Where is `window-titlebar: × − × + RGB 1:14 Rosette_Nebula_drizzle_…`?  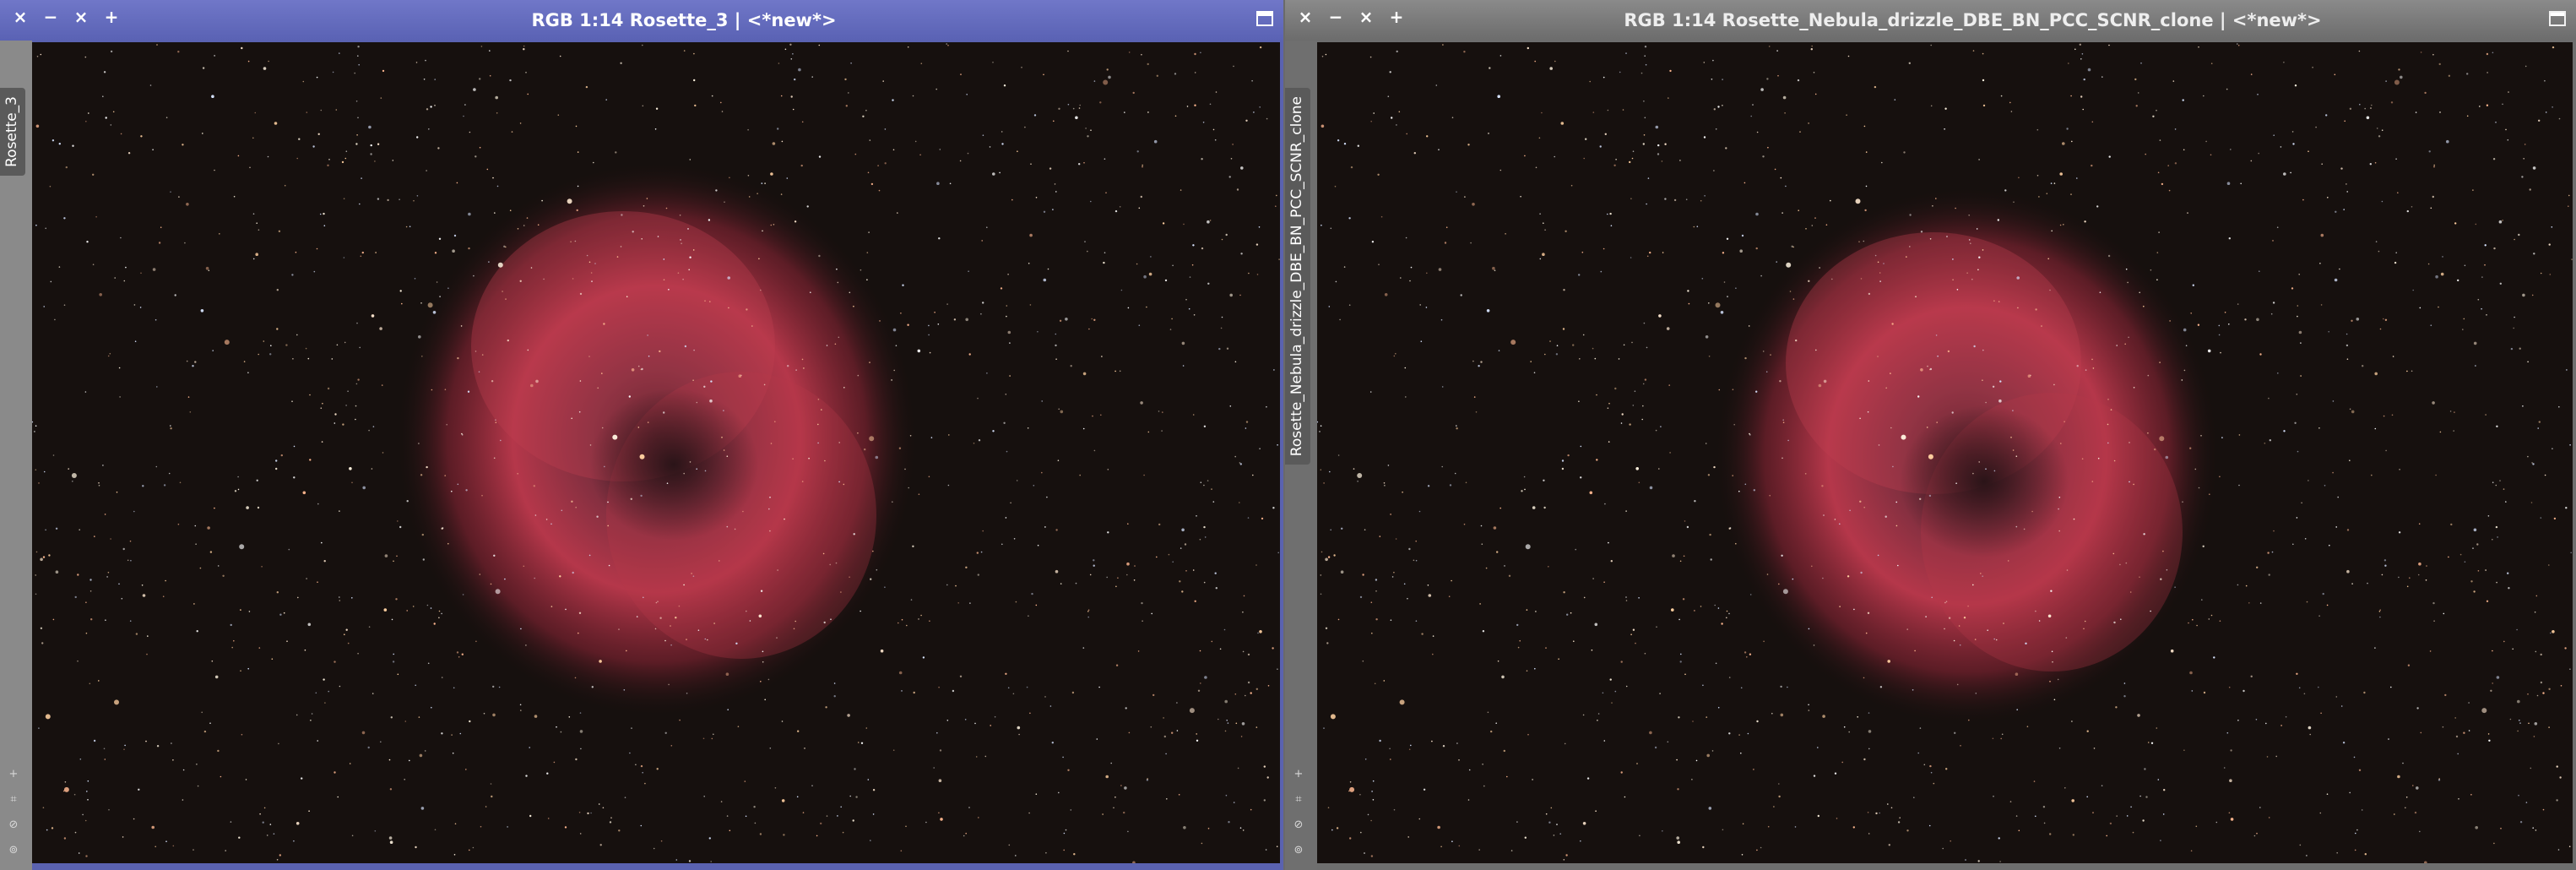
window-titlebar: × − × + RGB 1:14 Rosette_Nebula_drizzle_… is located at coordinates (1930, 20).